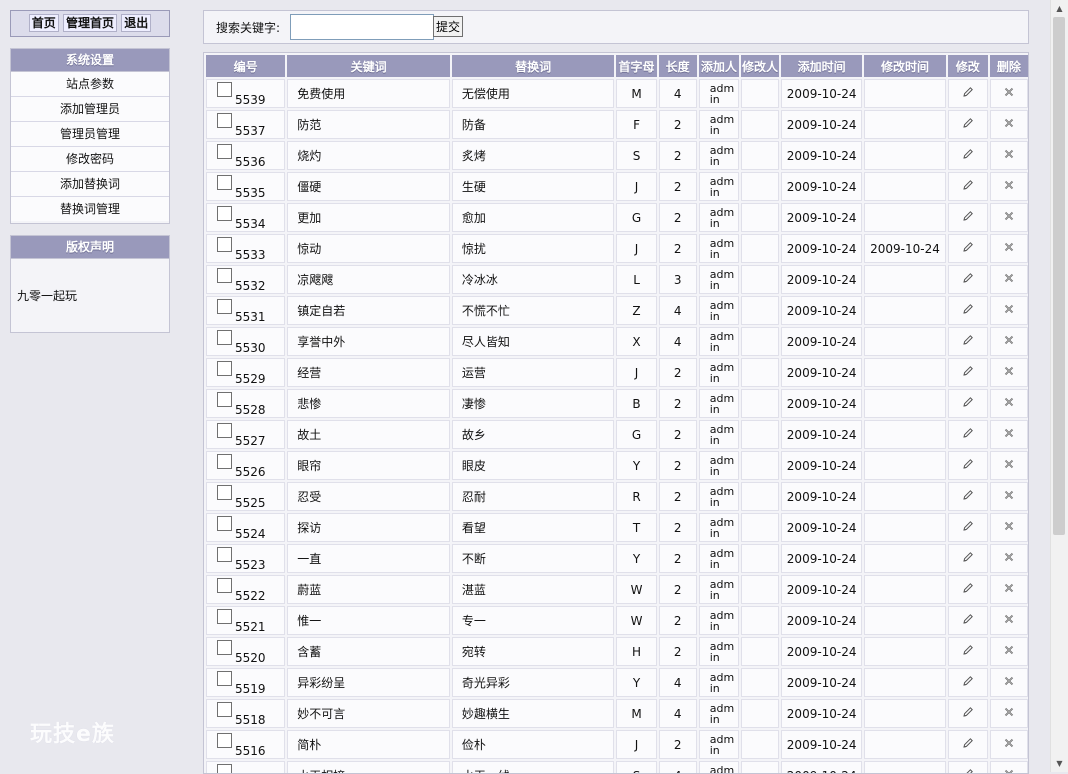  What do you see at coordinates (136, 23) in the screenshot?
I see `nav-logout-link: 退出` at bounding box center [136, 23].